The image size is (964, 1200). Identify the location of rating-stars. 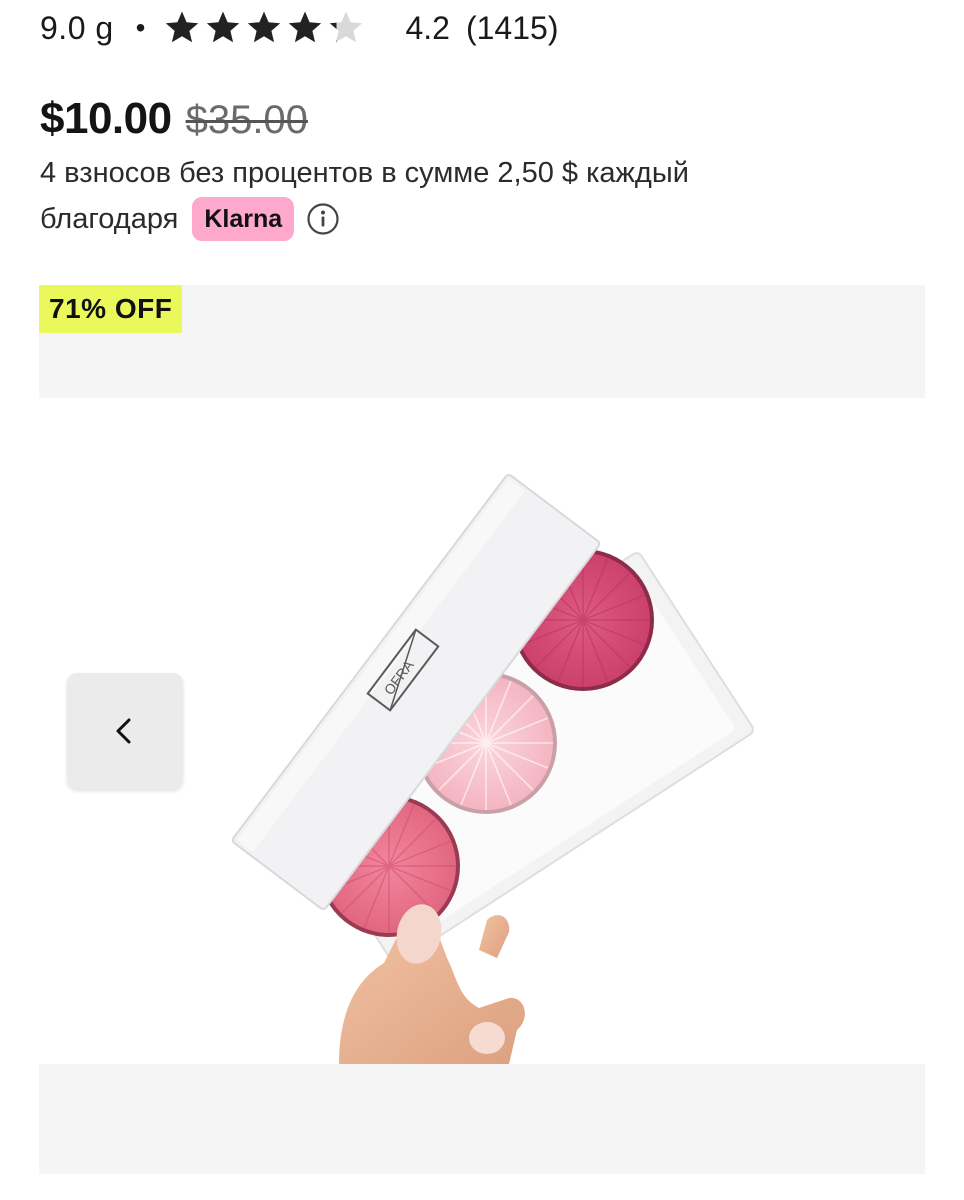
(264, 28).